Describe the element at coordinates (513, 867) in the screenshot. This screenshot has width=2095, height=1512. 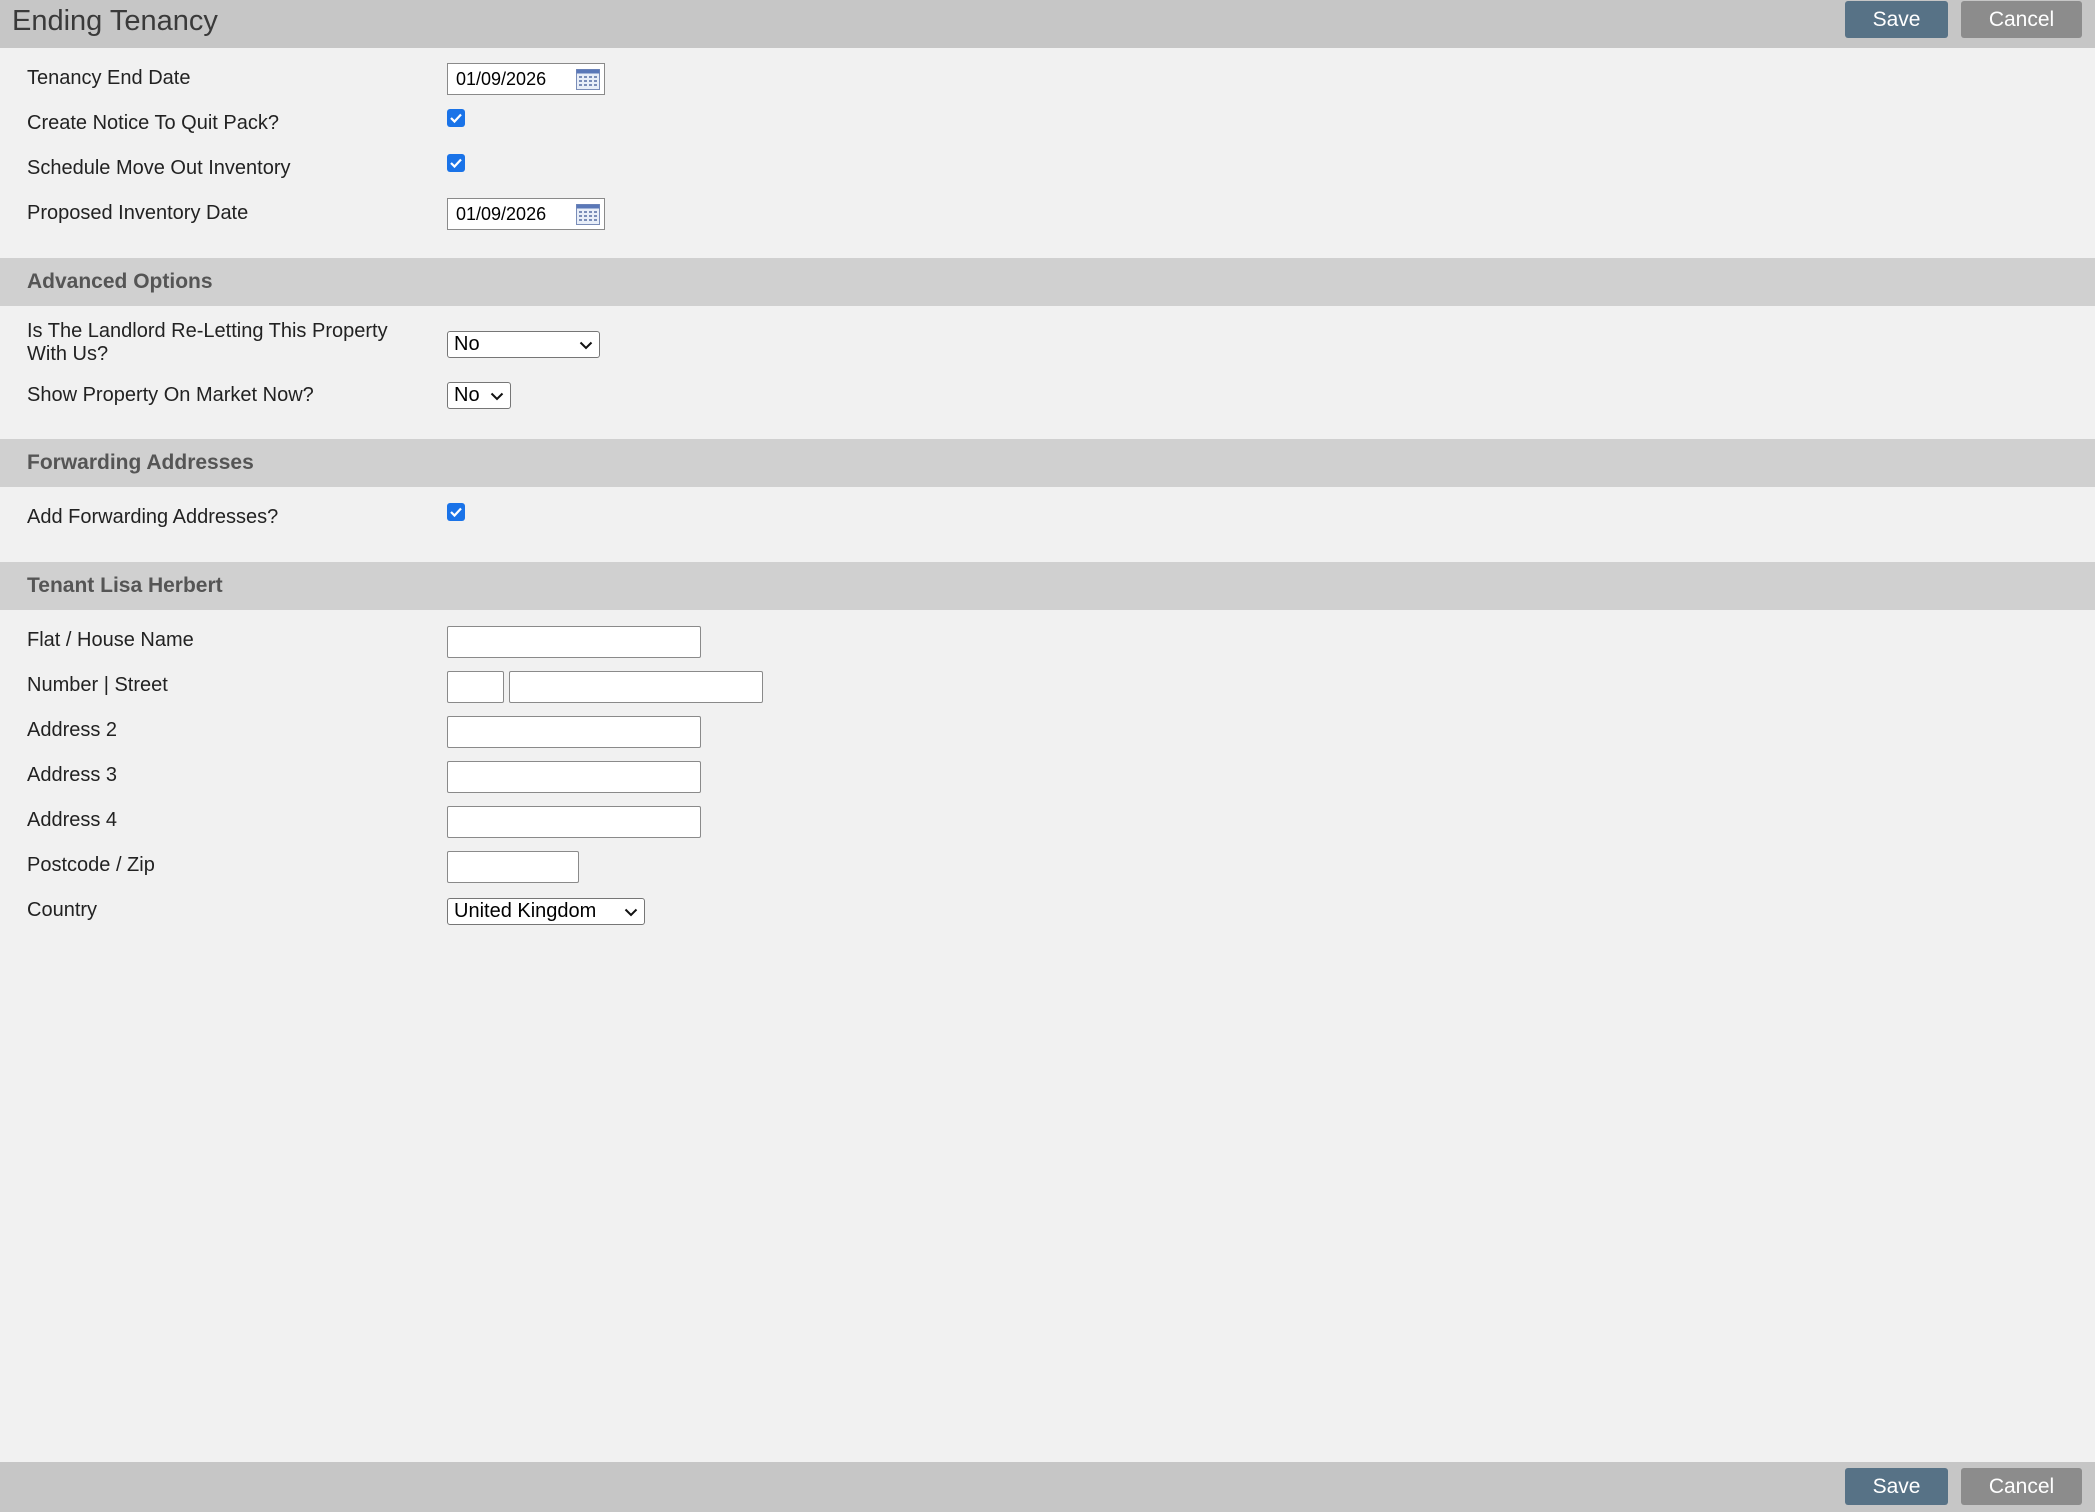
I see `postcode-input` at that location.